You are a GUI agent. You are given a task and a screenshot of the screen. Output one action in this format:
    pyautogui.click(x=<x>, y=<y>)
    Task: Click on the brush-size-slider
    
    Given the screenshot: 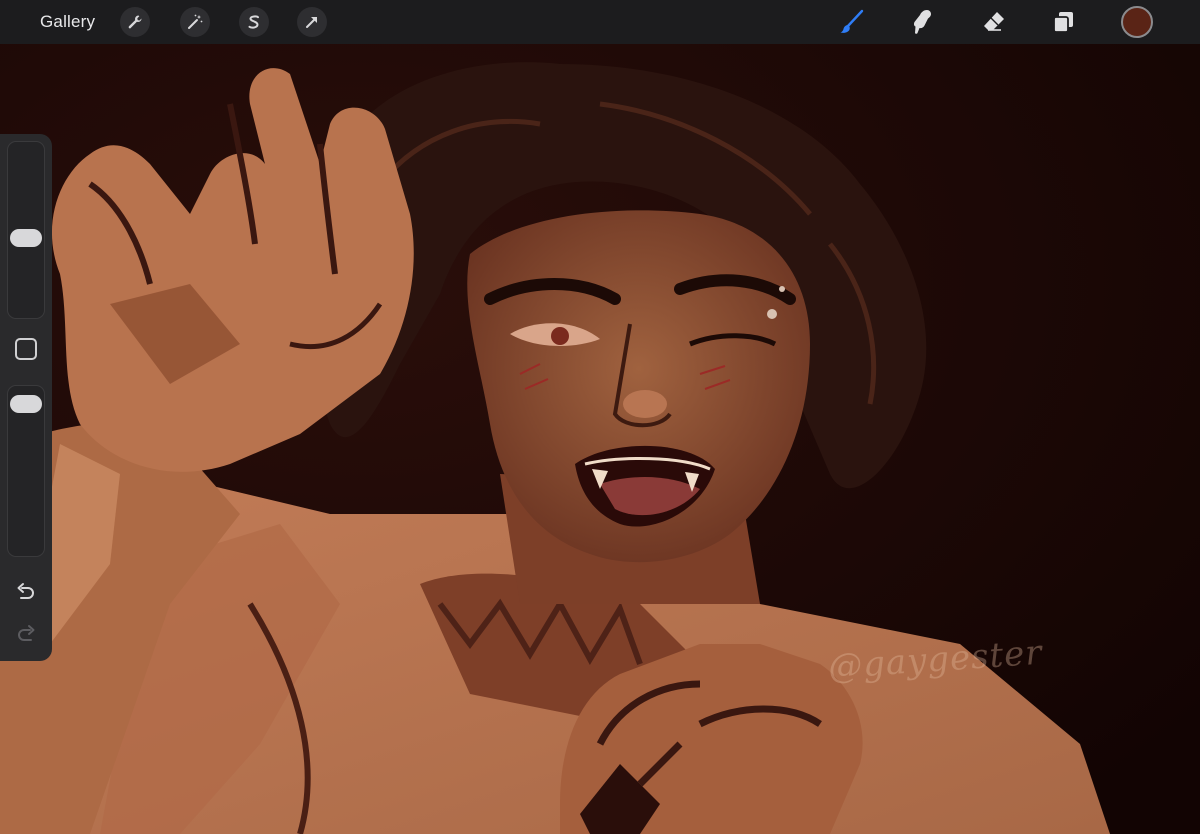 What is the action you would take?
    pyautogui.click(x=26, y=230)
    